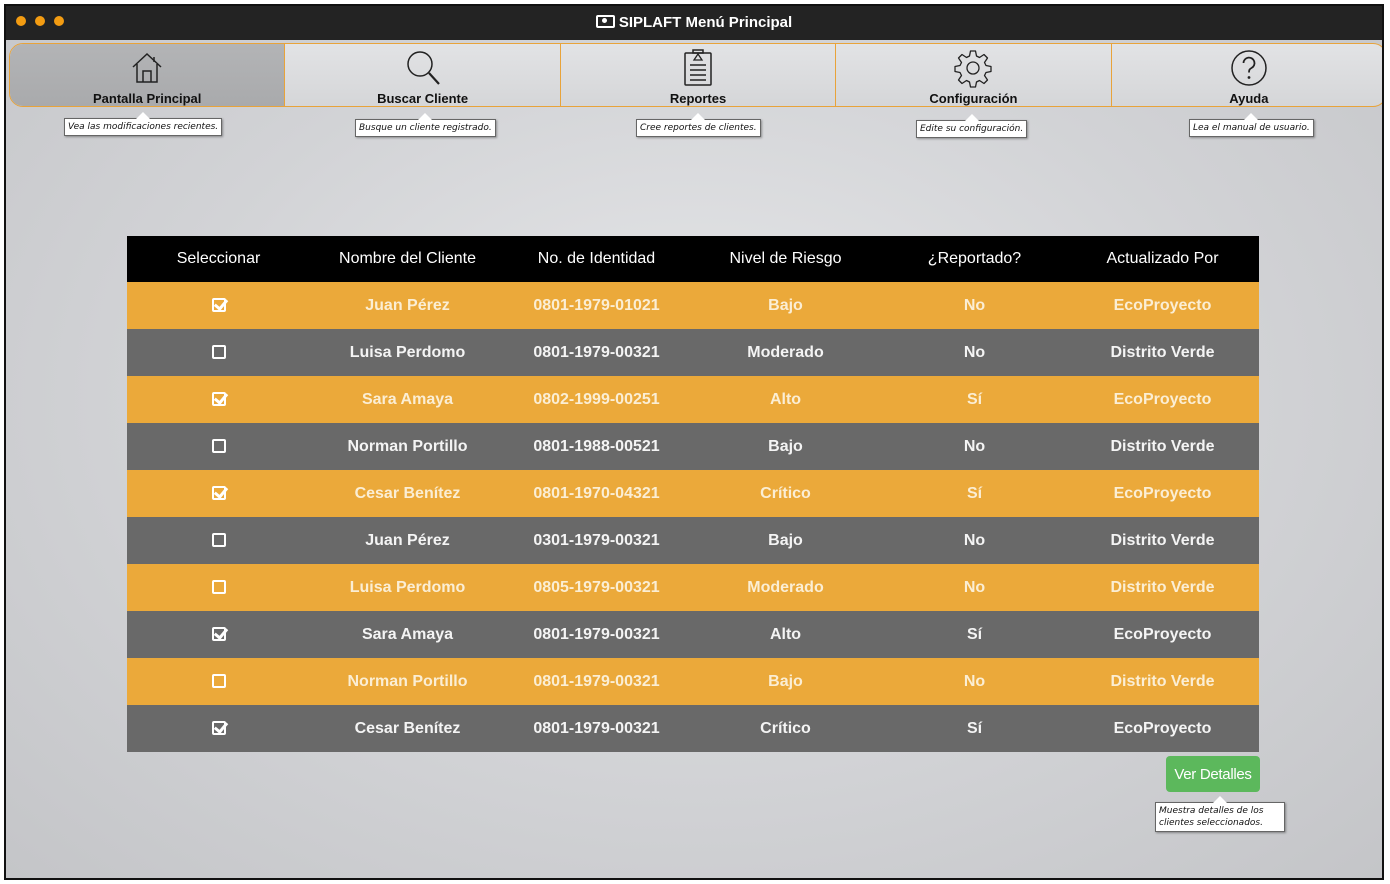 The height and width of the screenshot is (884, 1390). What do you see at coordinates (407, 352) in the screenshot?
I see `name-cell: Luisa Perdomo` at bounding box center [407, 352].